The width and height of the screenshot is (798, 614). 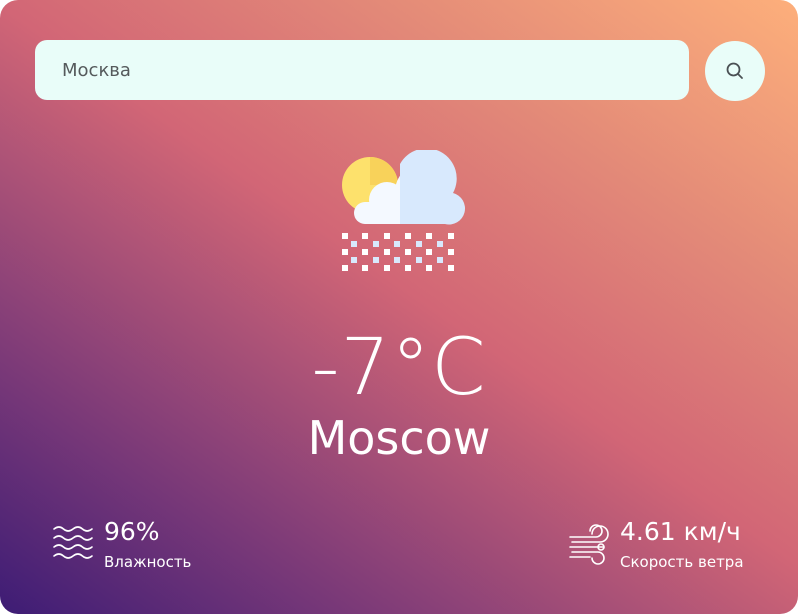 I want to click on humidity-text: 96% Влажность, so click(x=147, y=545).